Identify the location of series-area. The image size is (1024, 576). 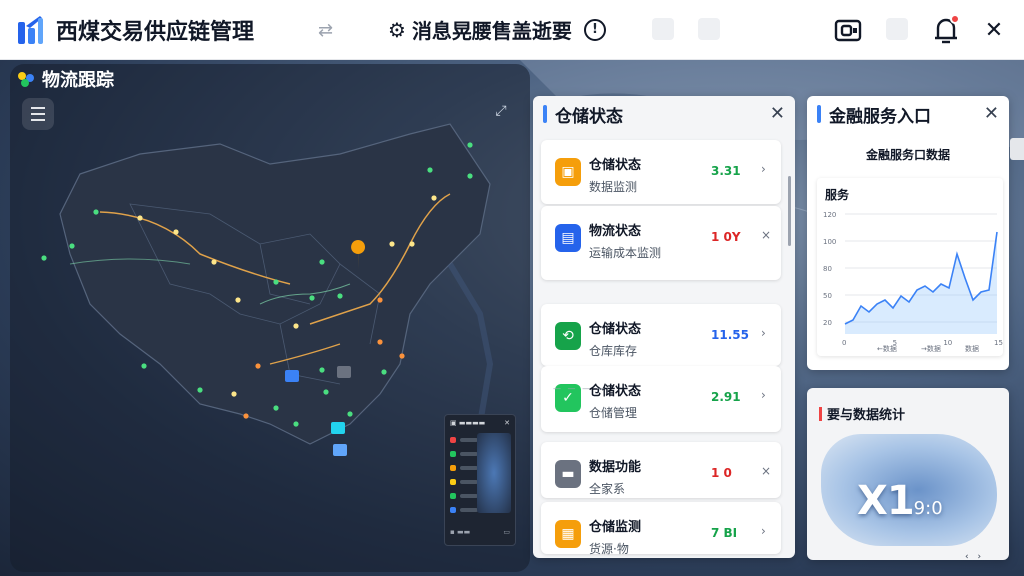
(921, 283).